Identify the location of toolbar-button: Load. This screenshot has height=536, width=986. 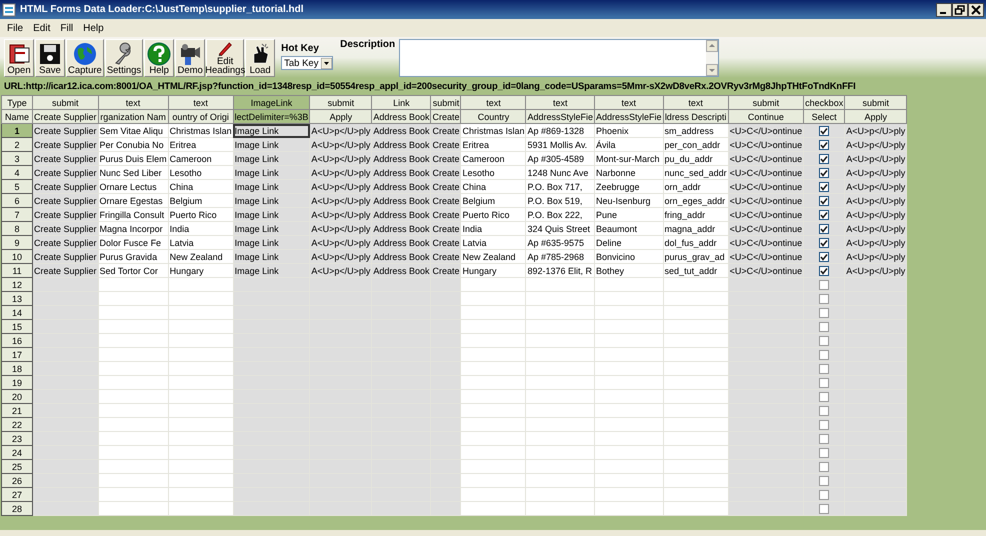
(260, 58).